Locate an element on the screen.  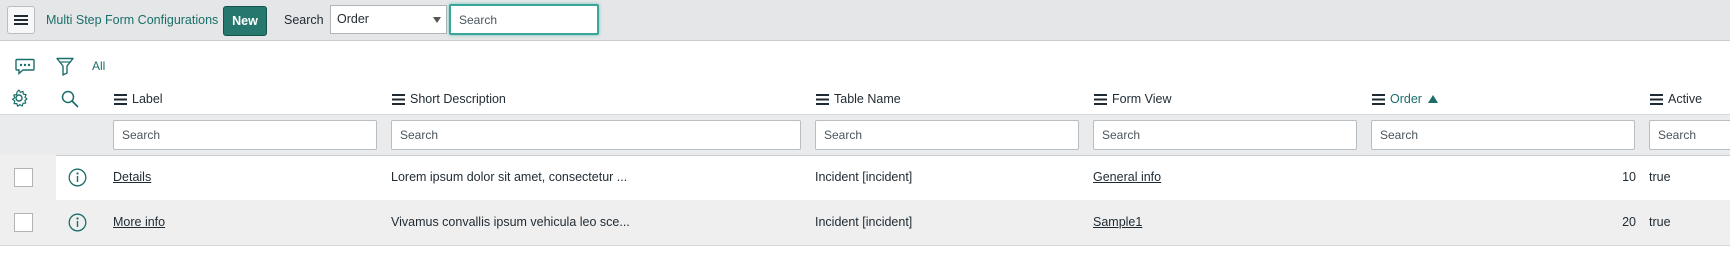
column-header-form-view: Form View is located at coordinates (1133, 99).